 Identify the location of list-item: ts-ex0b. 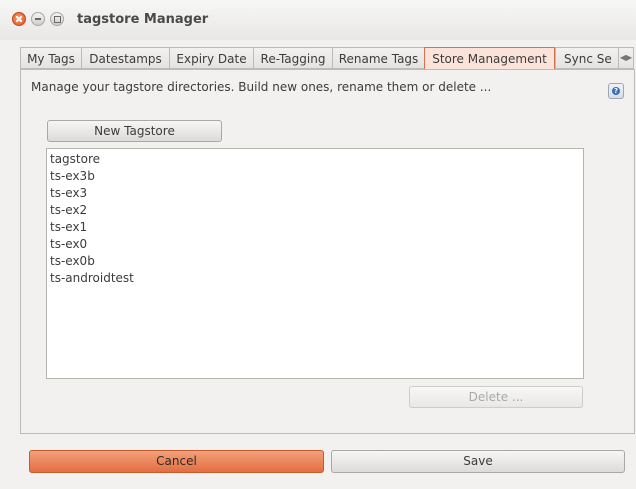
(315, 261).